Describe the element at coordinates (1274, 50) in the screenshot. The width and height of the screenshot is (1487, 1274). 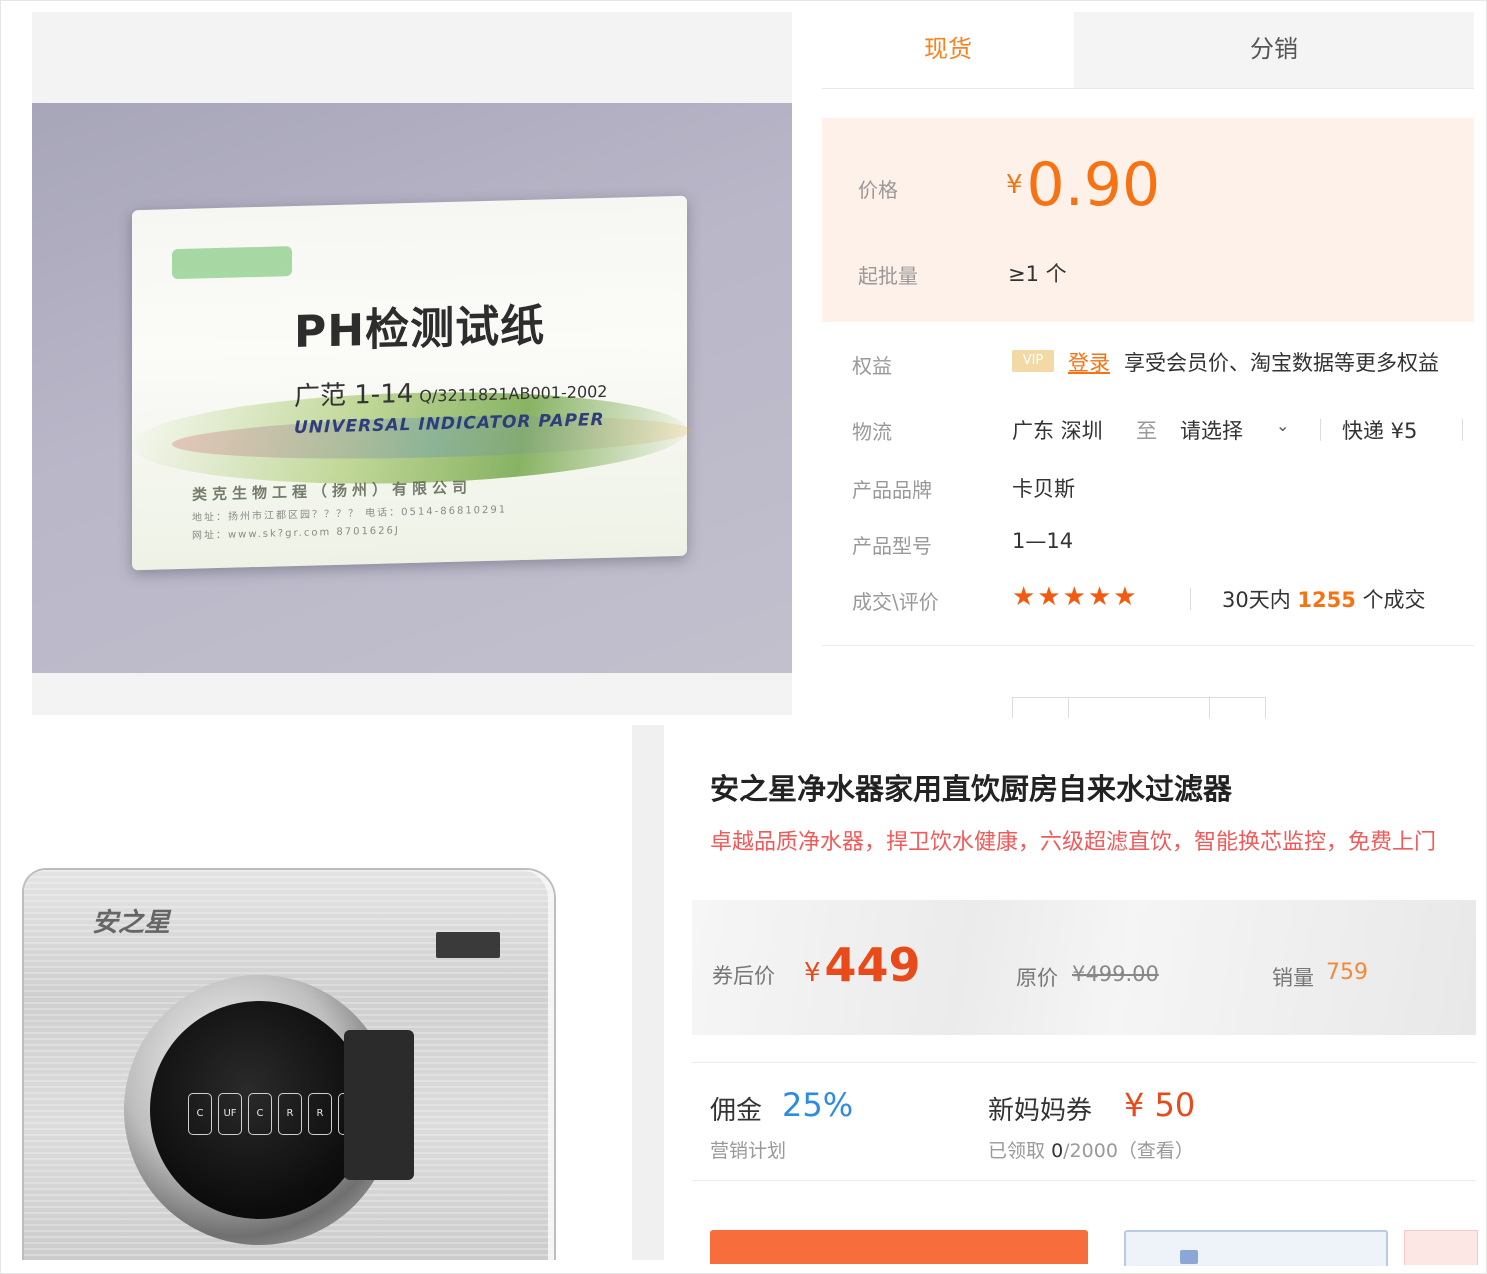
I see `tab-distribution: 分销` at that location.